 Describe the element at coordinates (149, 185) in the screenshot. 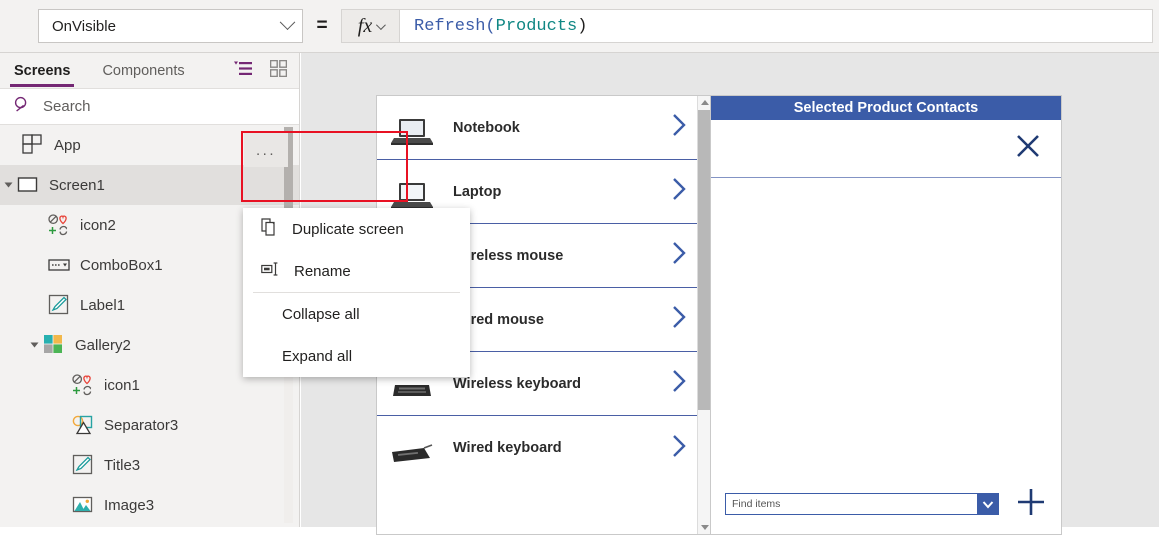

I see `tree-item-screen1: Screen1` at that location.